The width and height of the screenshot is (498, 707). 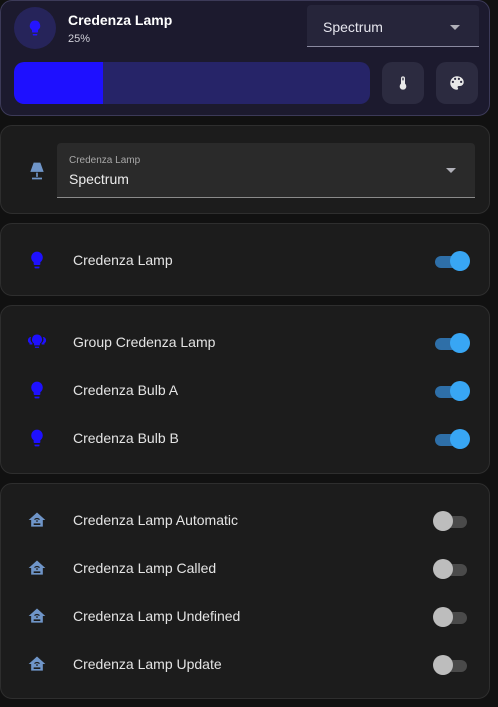 I want to click on color-temp-button, so click(x=403, y=83).